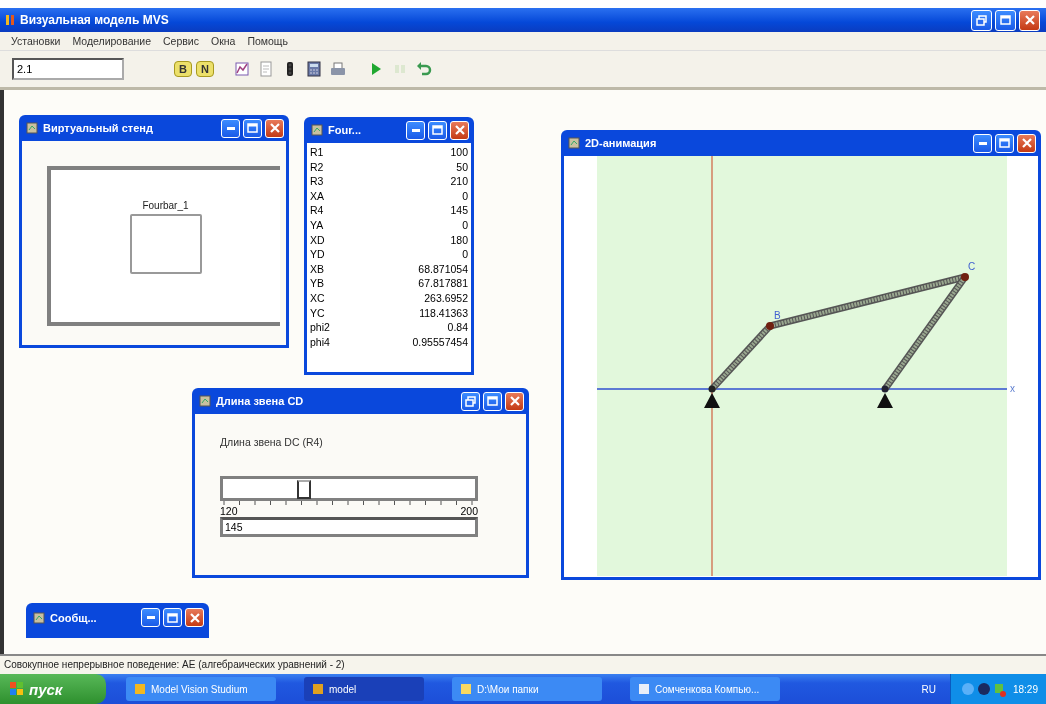 The width and height of the screenshot is (1046, 704). What do you see at coordinates (317, 225) in the screenshot?
I see `variable-name: YA` at bounding box center [317, 225].